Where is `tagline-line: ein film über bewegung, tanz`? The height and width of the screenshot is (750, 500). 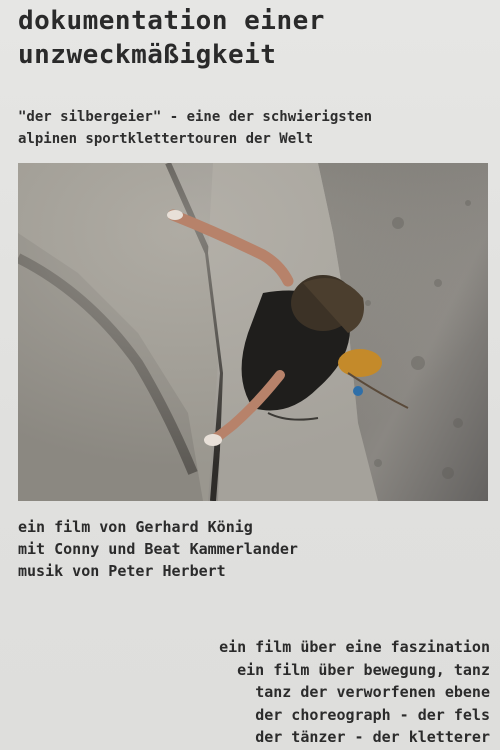
tagline-line: ein film über bewegung, tanz is located at coordinates (363, 669).